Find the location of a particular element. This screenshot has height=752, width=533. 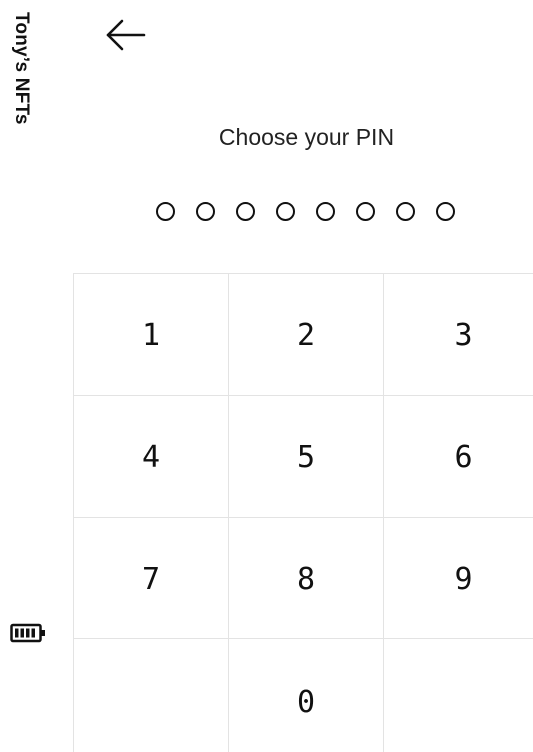

keypad-key-label: 7 is located at coordinates (151, 579).